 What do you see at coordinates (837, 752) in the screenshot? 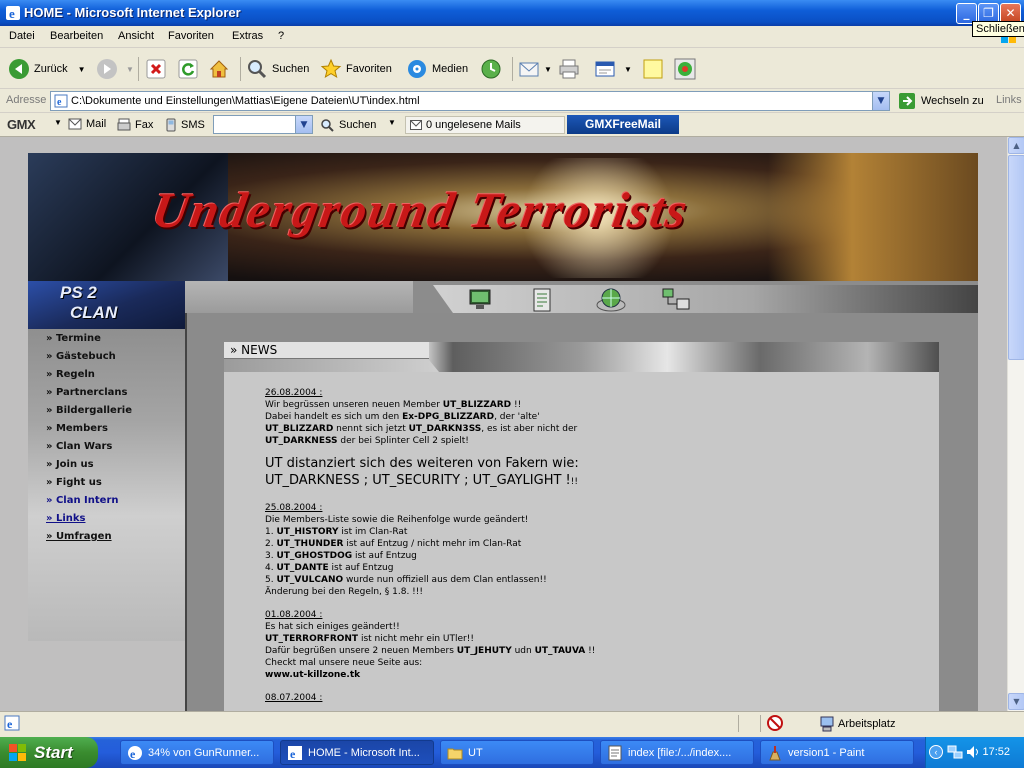
I see `task-paint: version1 - Paint` at bounding box center [837, 752].